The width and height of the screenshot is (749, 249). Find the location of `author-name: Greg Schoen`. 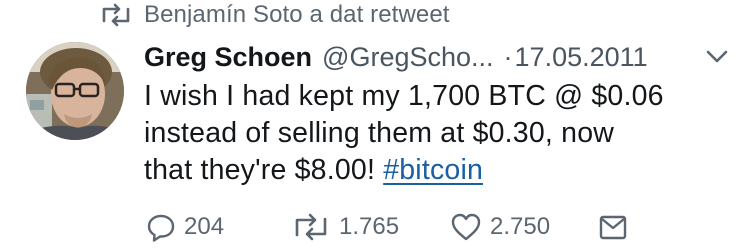

author-name: Greg Schoen is located at coordinates (228, 57).